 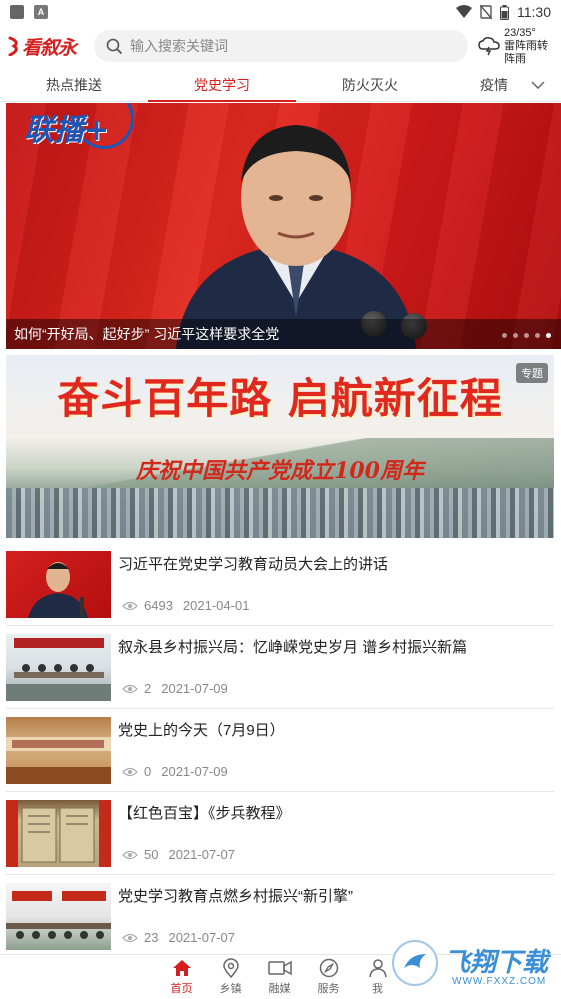 What do you see at coordinates (235, 896) in the screenshot?
I see `news-title: 党史学习教育点燃乡村振兴“新引擎”` at bounding box center [235, 896].